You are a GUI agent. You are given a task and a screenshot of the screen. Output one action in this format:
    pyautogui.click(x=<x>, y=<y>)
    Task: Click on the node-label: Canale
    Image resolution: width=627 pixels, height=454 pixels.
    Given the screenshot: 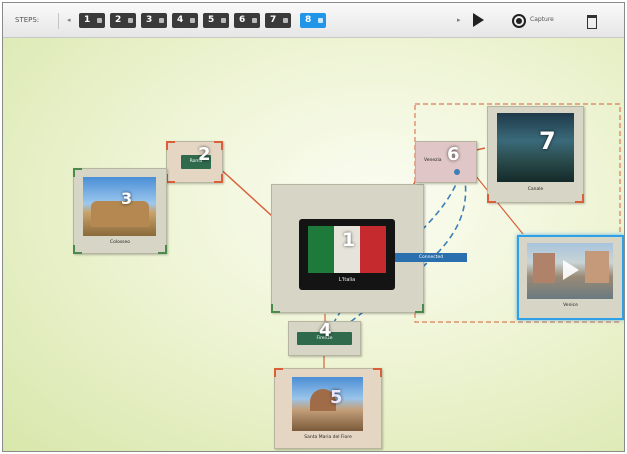 What is the action you would take?
    pyautogui.click(x=535, y=189)
    